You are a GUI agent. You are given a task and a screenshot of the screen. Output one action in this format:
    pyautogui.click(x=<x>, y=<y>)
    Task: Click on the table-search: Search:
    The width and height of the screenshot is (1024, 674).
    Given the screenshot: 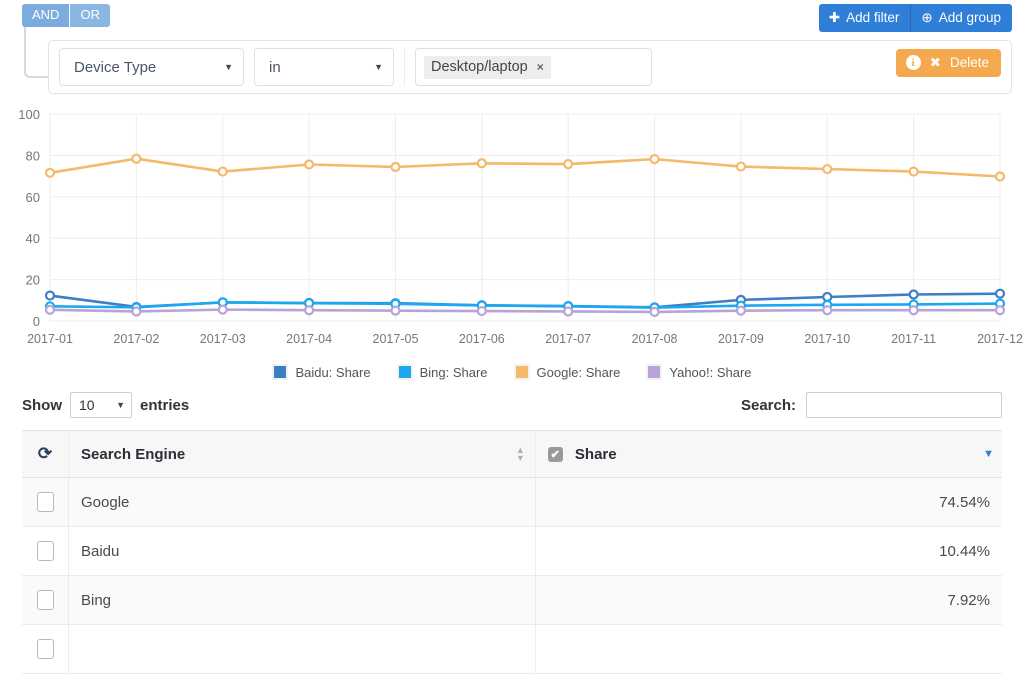 What is the action you would take?
    pyautogui.click(x=871, y=405)
    